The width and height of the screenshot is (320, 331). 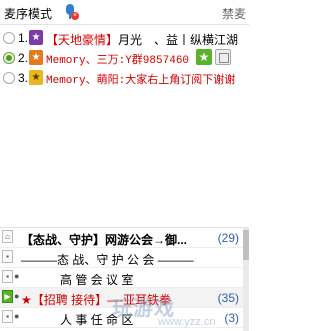 I want to click on play-icon: ▶, so click(x=7, y=296).